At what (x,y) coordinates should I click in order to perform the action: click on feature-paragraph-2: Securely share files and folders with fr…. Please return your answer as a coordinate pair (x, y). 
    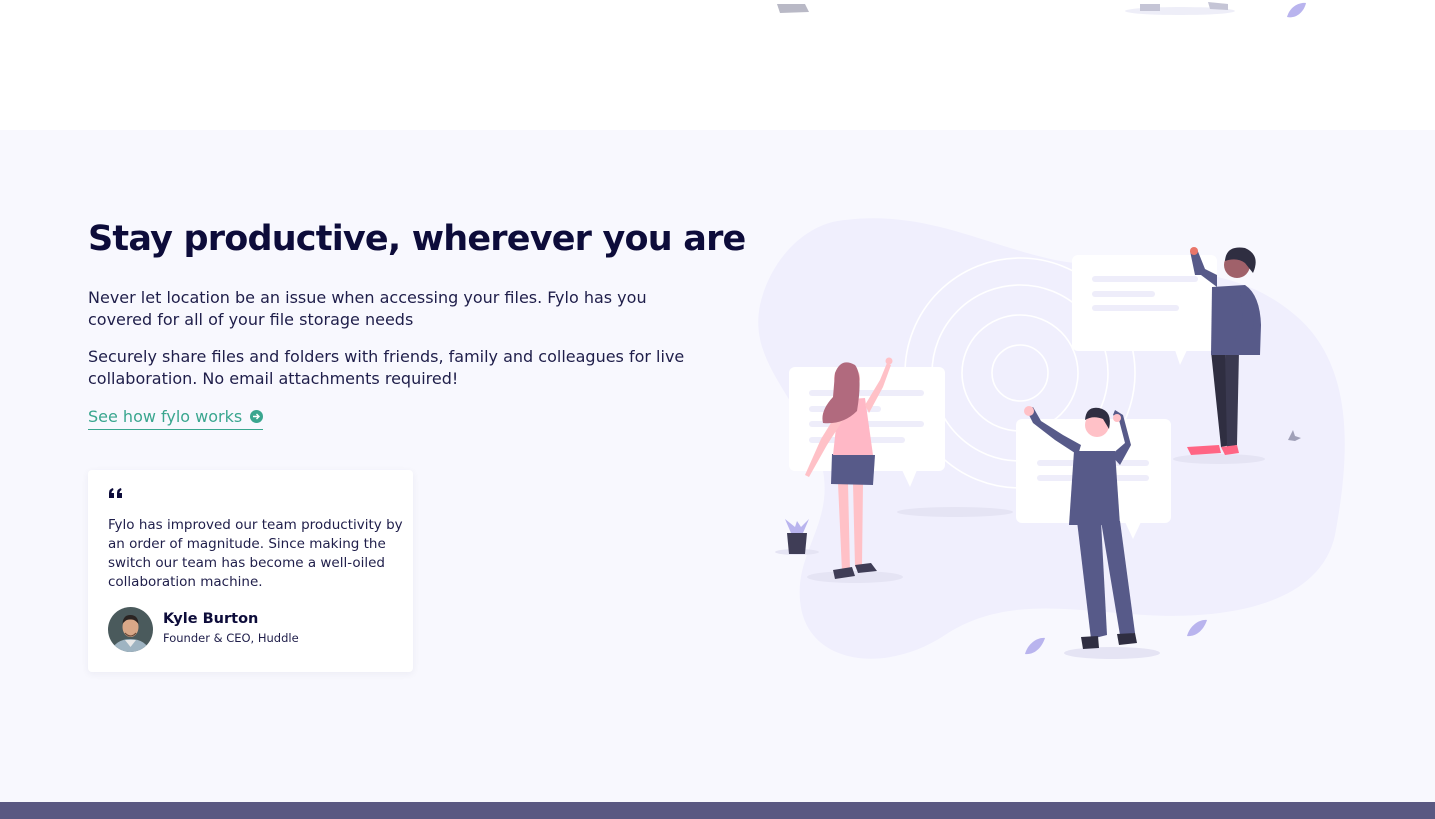
    Looking at the image, I should click on (386, 367).